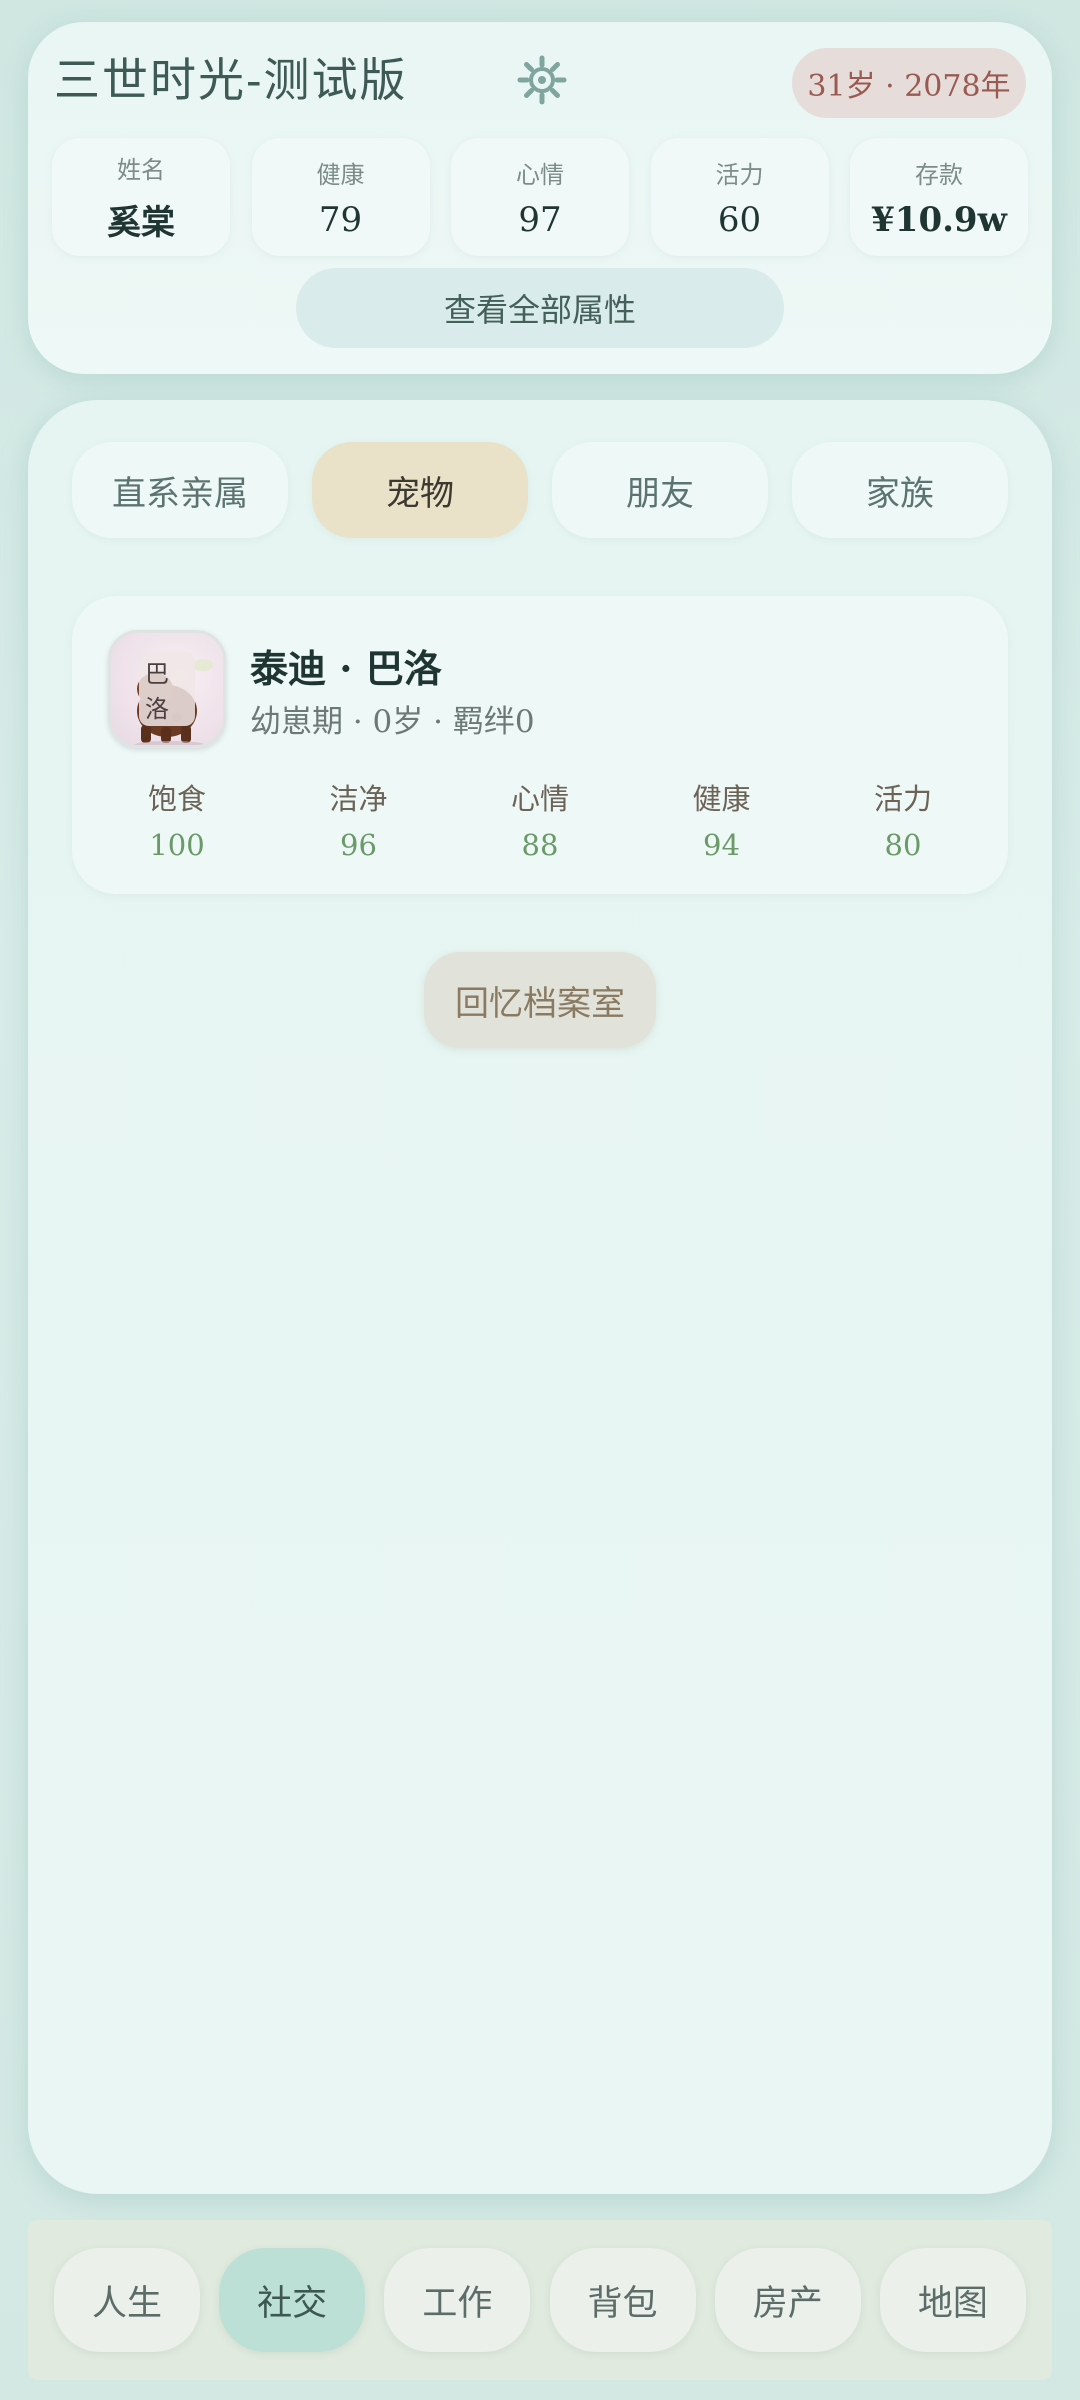 Image resolution: width=1080 pixels, height=2400 pixels. Describe the element at coordinates (540, 308) in the screenshot. I see `view-all-attributes-button: 查看全部属性` at that location.